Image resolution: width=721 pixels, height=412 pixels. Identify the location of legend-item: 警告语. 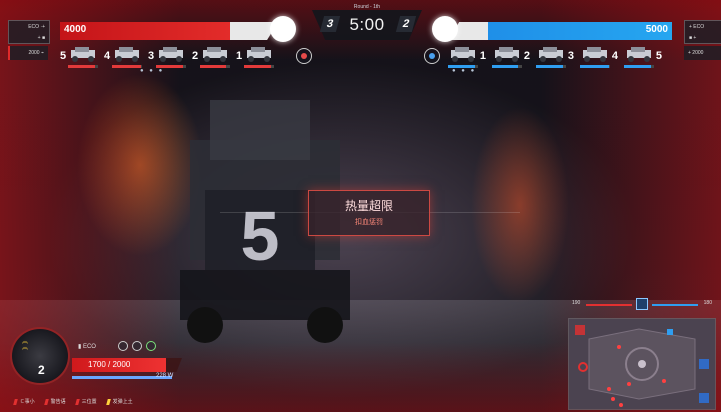
(54, 401).